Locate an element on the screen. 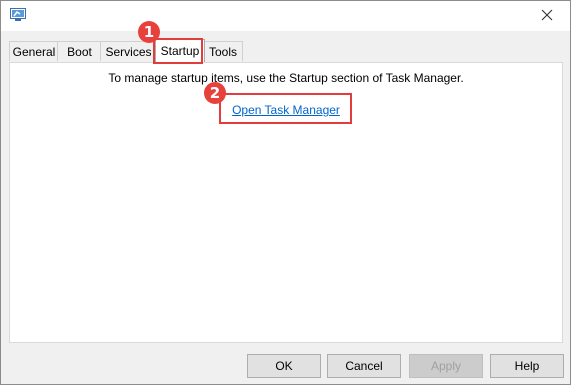 The height and width of the screenshot is (385, 571). step-2-marker: 2 is located at coordinates (215, 93).